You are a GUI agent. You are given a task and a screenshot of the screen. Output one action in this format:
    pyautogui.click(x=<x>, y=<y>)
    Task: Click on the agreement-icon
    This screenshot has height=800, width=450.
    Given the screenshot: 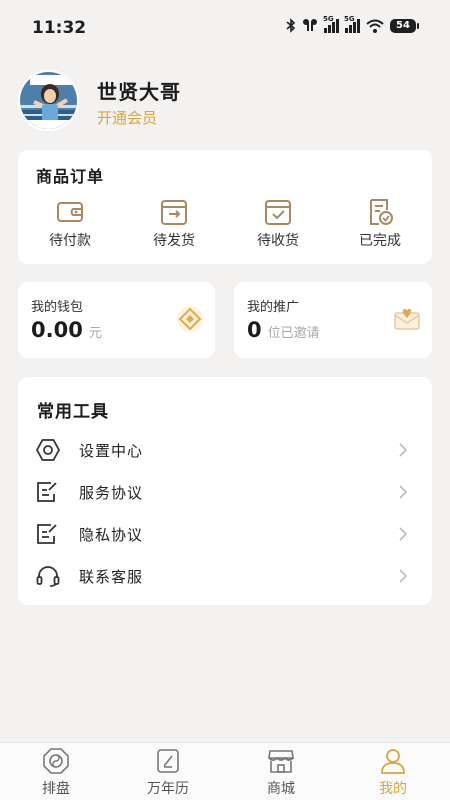 What is the action you would take?
    pyautogui.click(x=47, y=492)
    